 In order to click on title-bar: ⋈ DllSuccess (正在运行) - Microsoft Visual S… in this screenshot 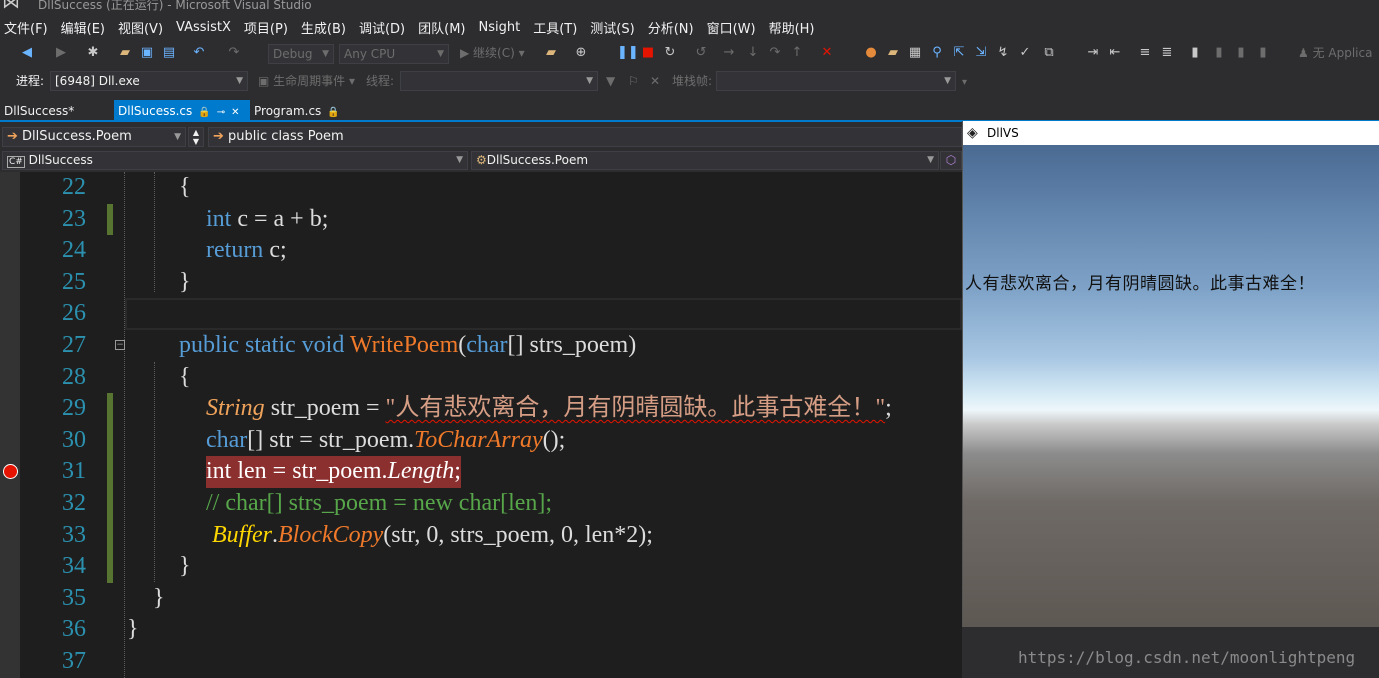, I will do `click(689, 7)`.